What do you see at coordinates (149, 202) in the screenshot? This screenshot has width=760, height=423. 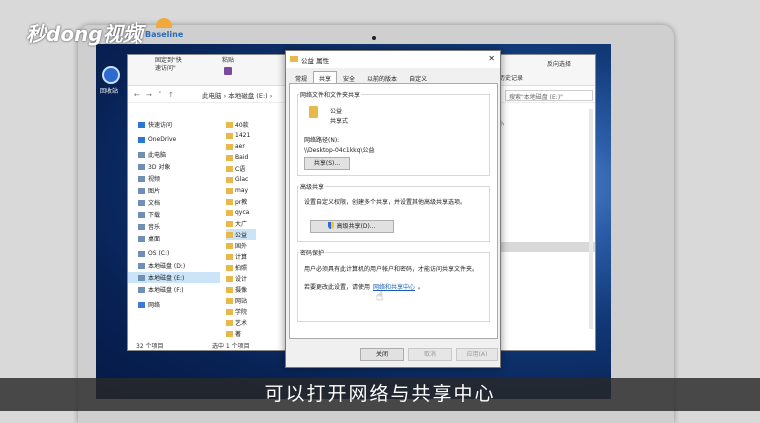 I see `sidebar-item: 文档` at bounding box center [149, 202].